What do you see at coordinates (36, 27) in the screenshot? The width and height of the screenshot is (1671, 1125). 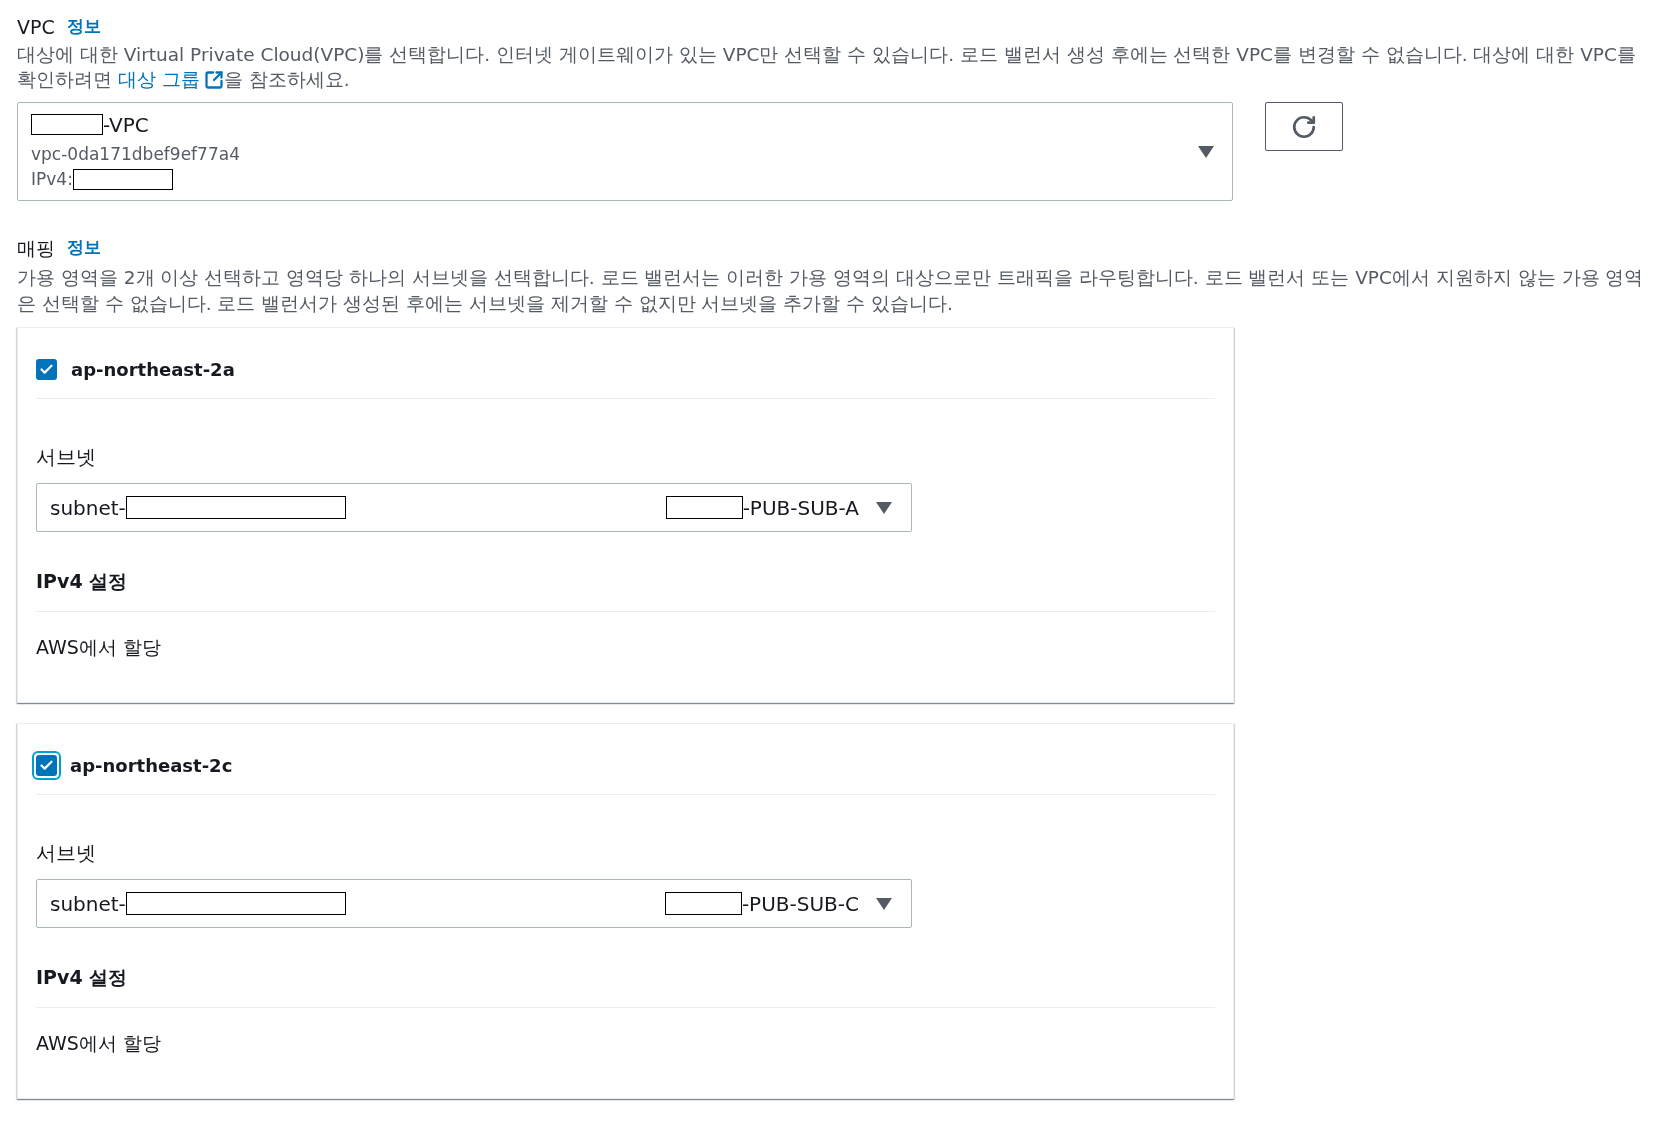 I see `vpc-label: VPC` at bounding box center [36, 27].